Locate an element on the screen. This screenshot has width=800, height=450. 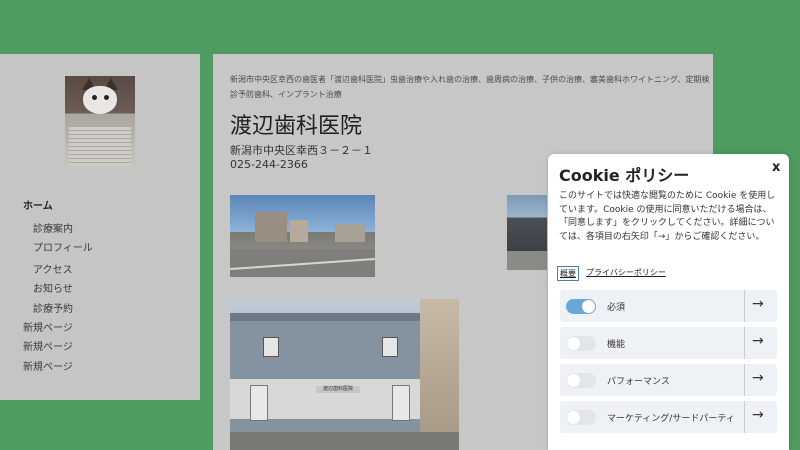
cat-eye-right is located at coordinates (106, 97).